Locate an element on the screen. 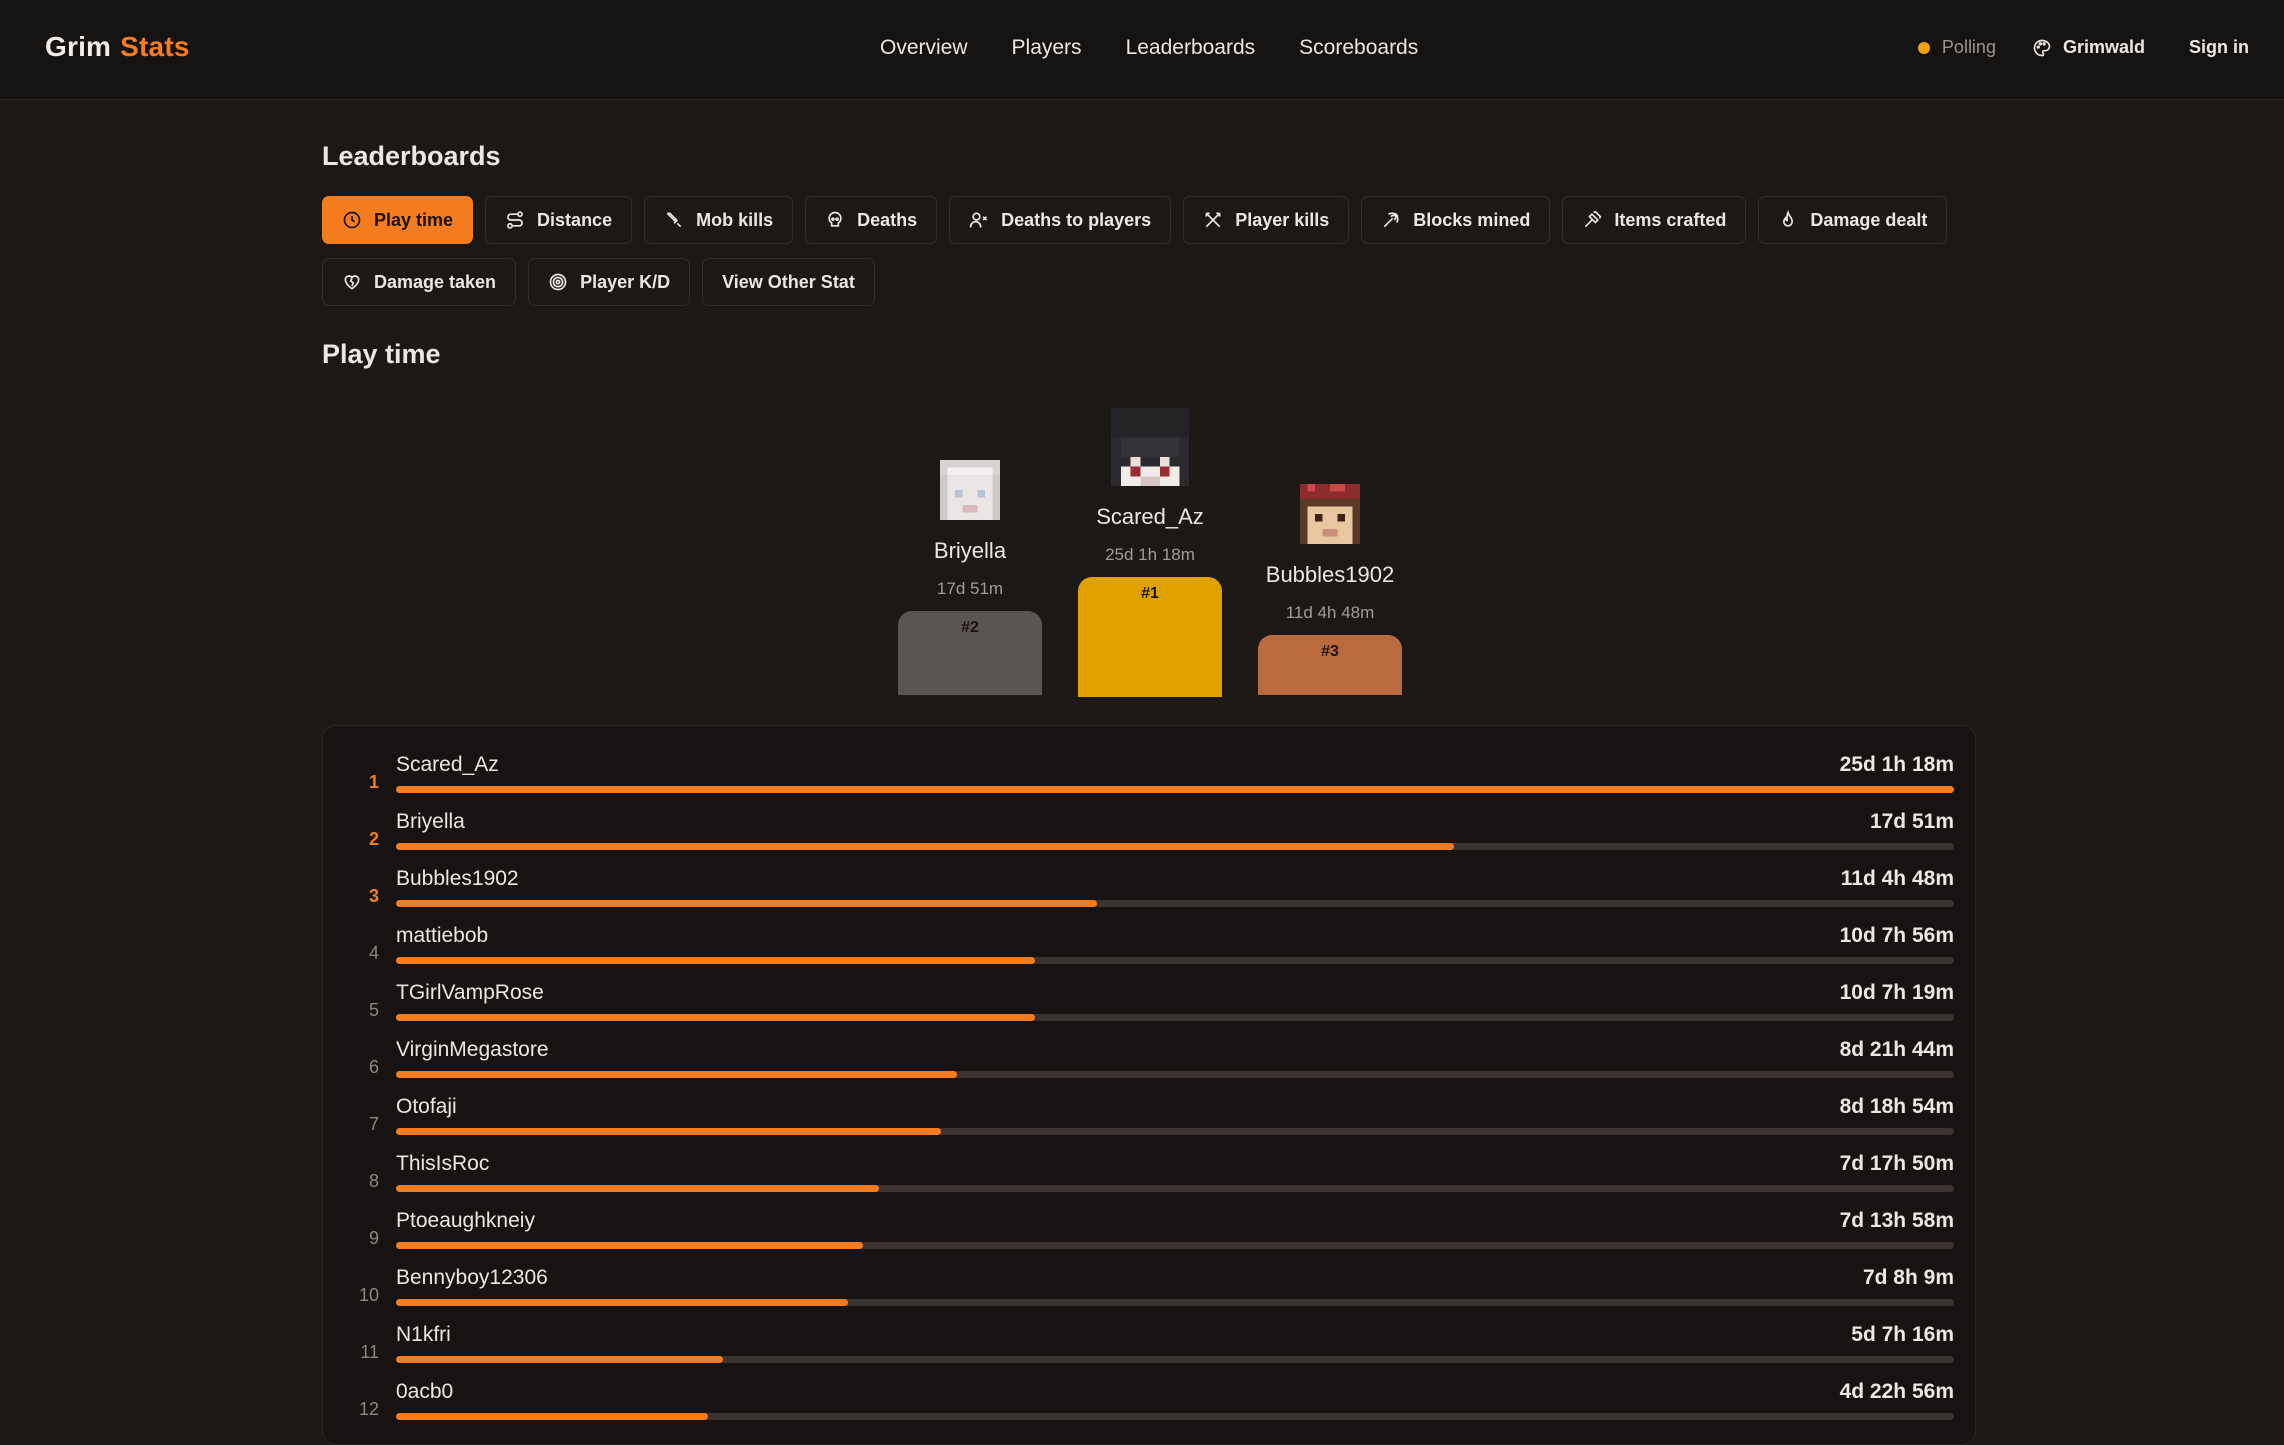 The width and height of the screenshot is (2284, 1445). tab-label: Blocks mined is located at coordinates (1472, 219).